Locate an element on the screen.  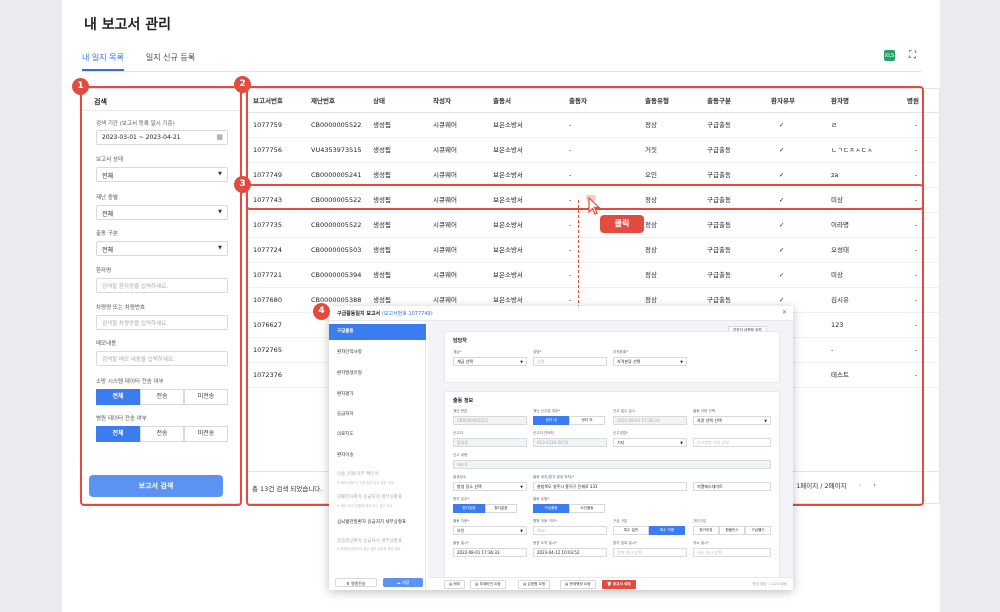
vehicle-value: 차량 선택 선택 is located at coordinates (709, 420).